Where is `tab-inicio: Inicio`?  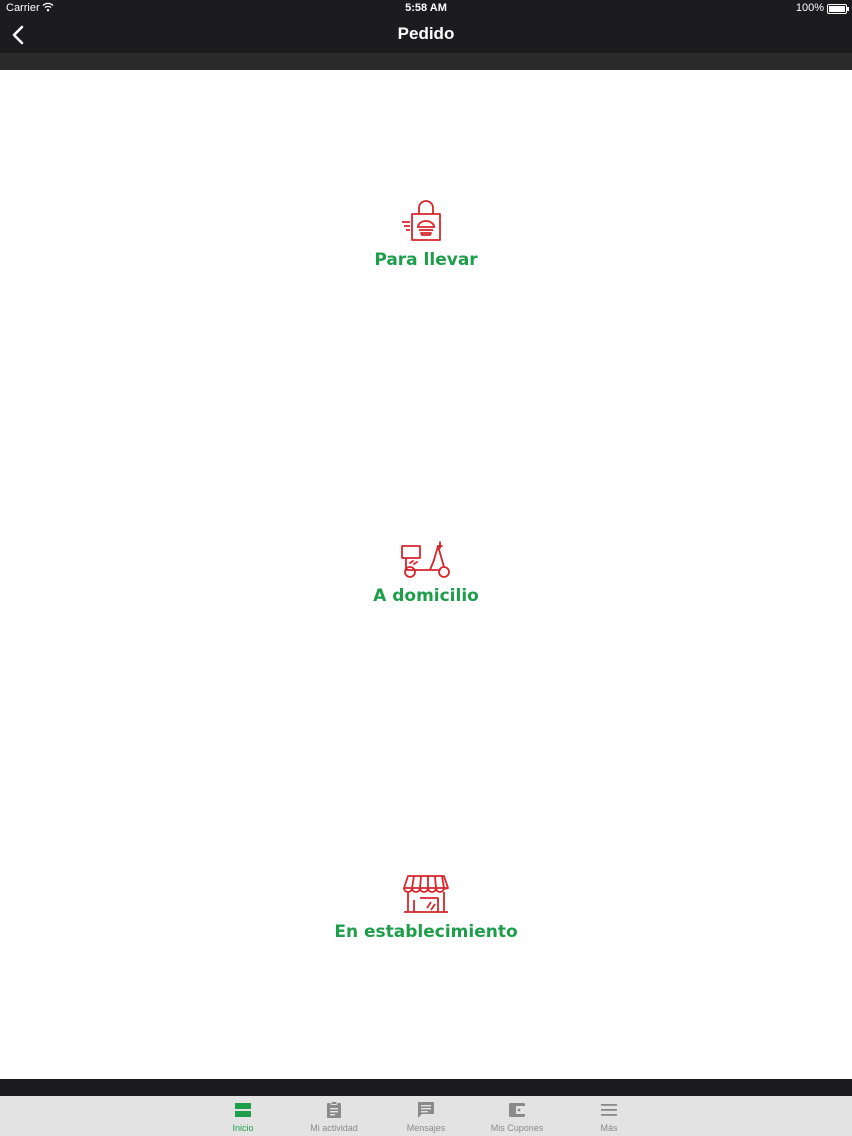
tab-inicio: Inicio is located at coordinates (243, 1116).